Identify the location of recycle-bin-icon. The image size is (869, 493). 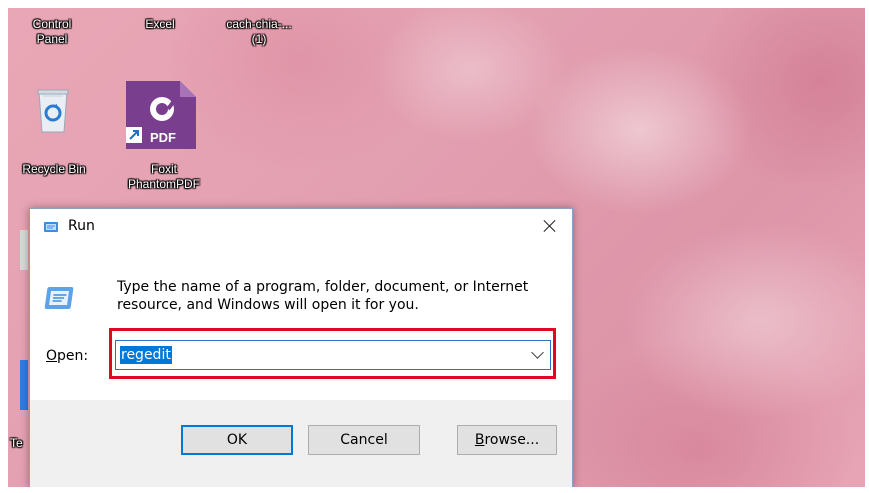
(53, 110).